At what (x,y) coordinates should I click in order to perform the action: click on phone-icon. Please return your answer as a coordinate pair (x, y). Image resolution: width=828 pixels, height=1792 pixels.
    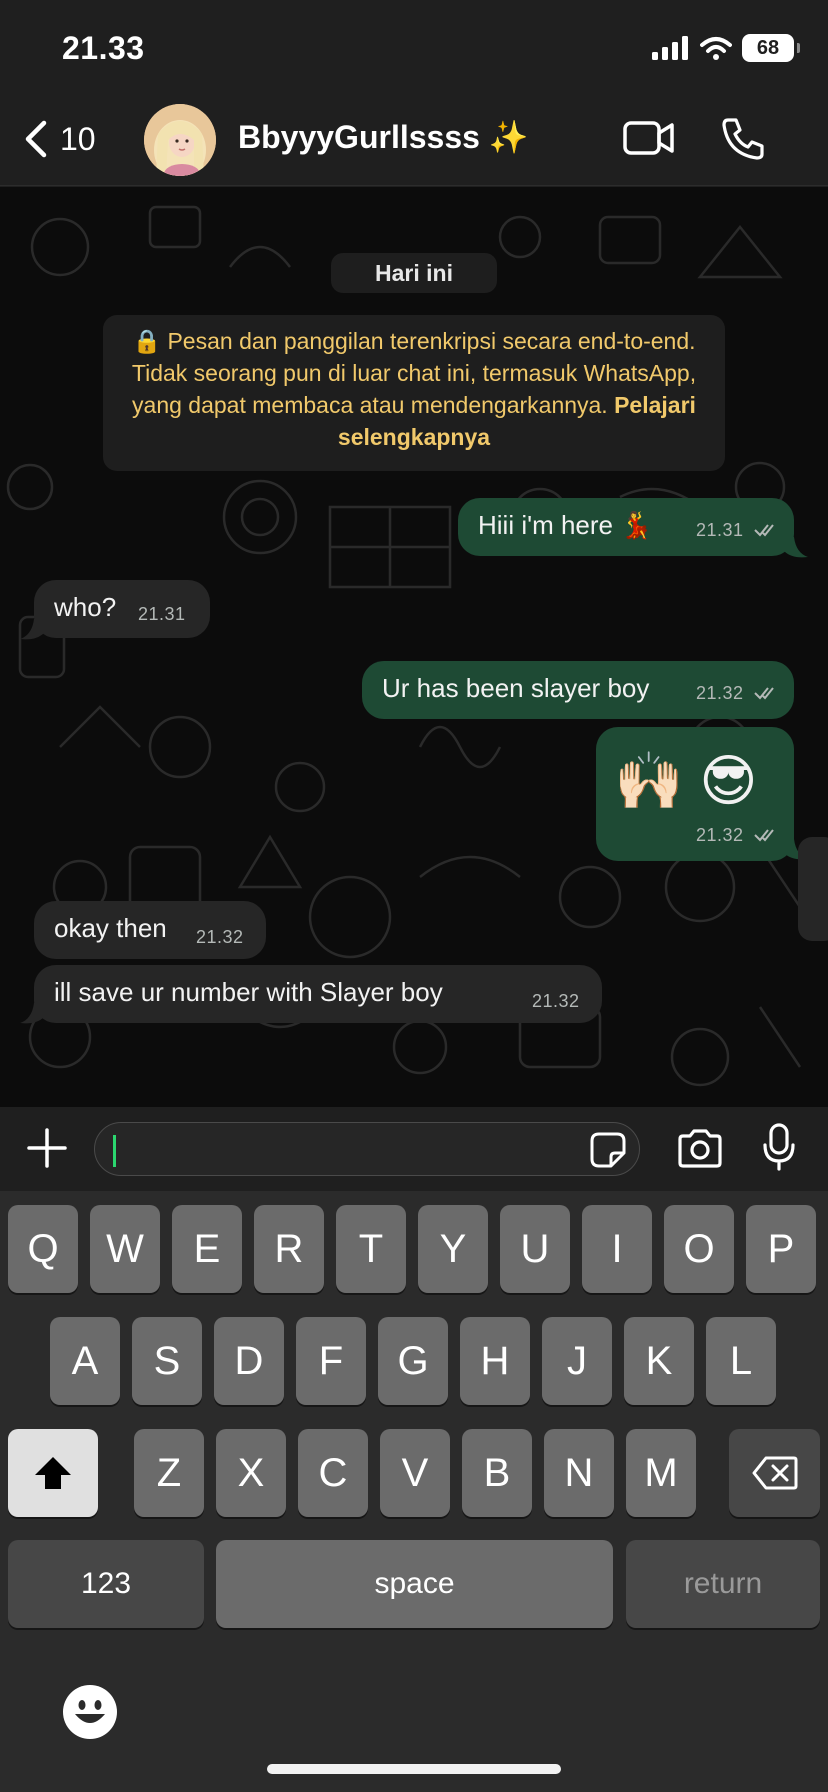
    Looking at the image, I should click on (743, 139).